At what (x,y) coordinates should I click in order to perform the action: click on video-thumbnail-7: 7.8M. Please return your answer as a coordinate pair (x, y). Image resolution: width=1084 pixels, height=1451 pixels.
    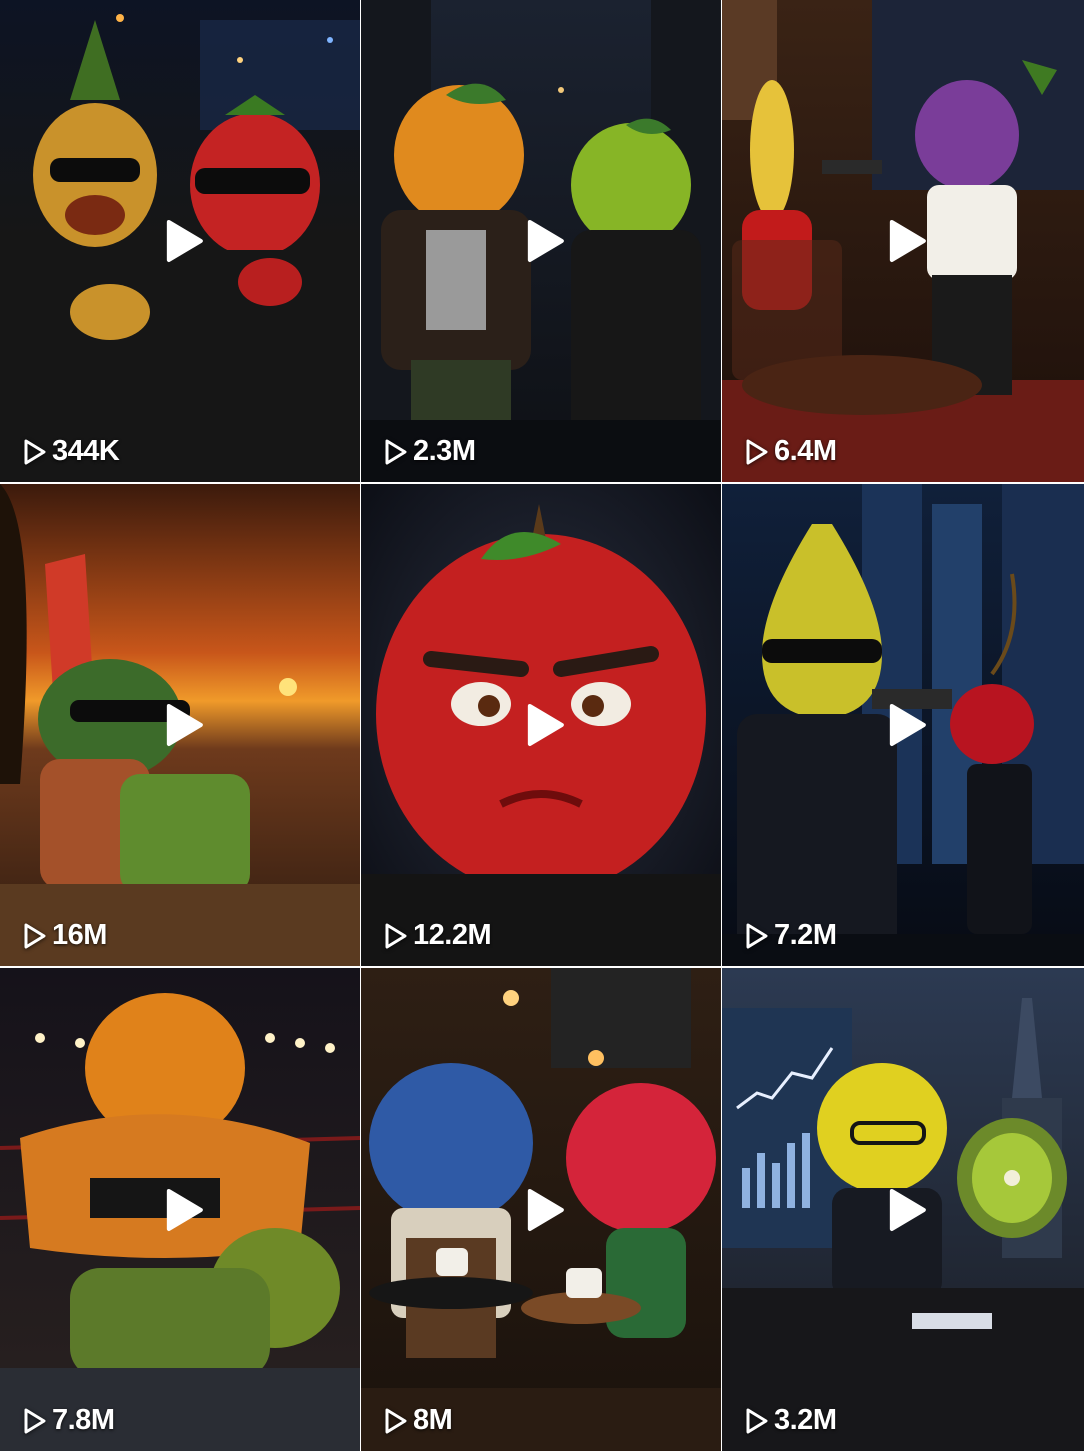
    Looking at the image, I should click on (180, 1209).